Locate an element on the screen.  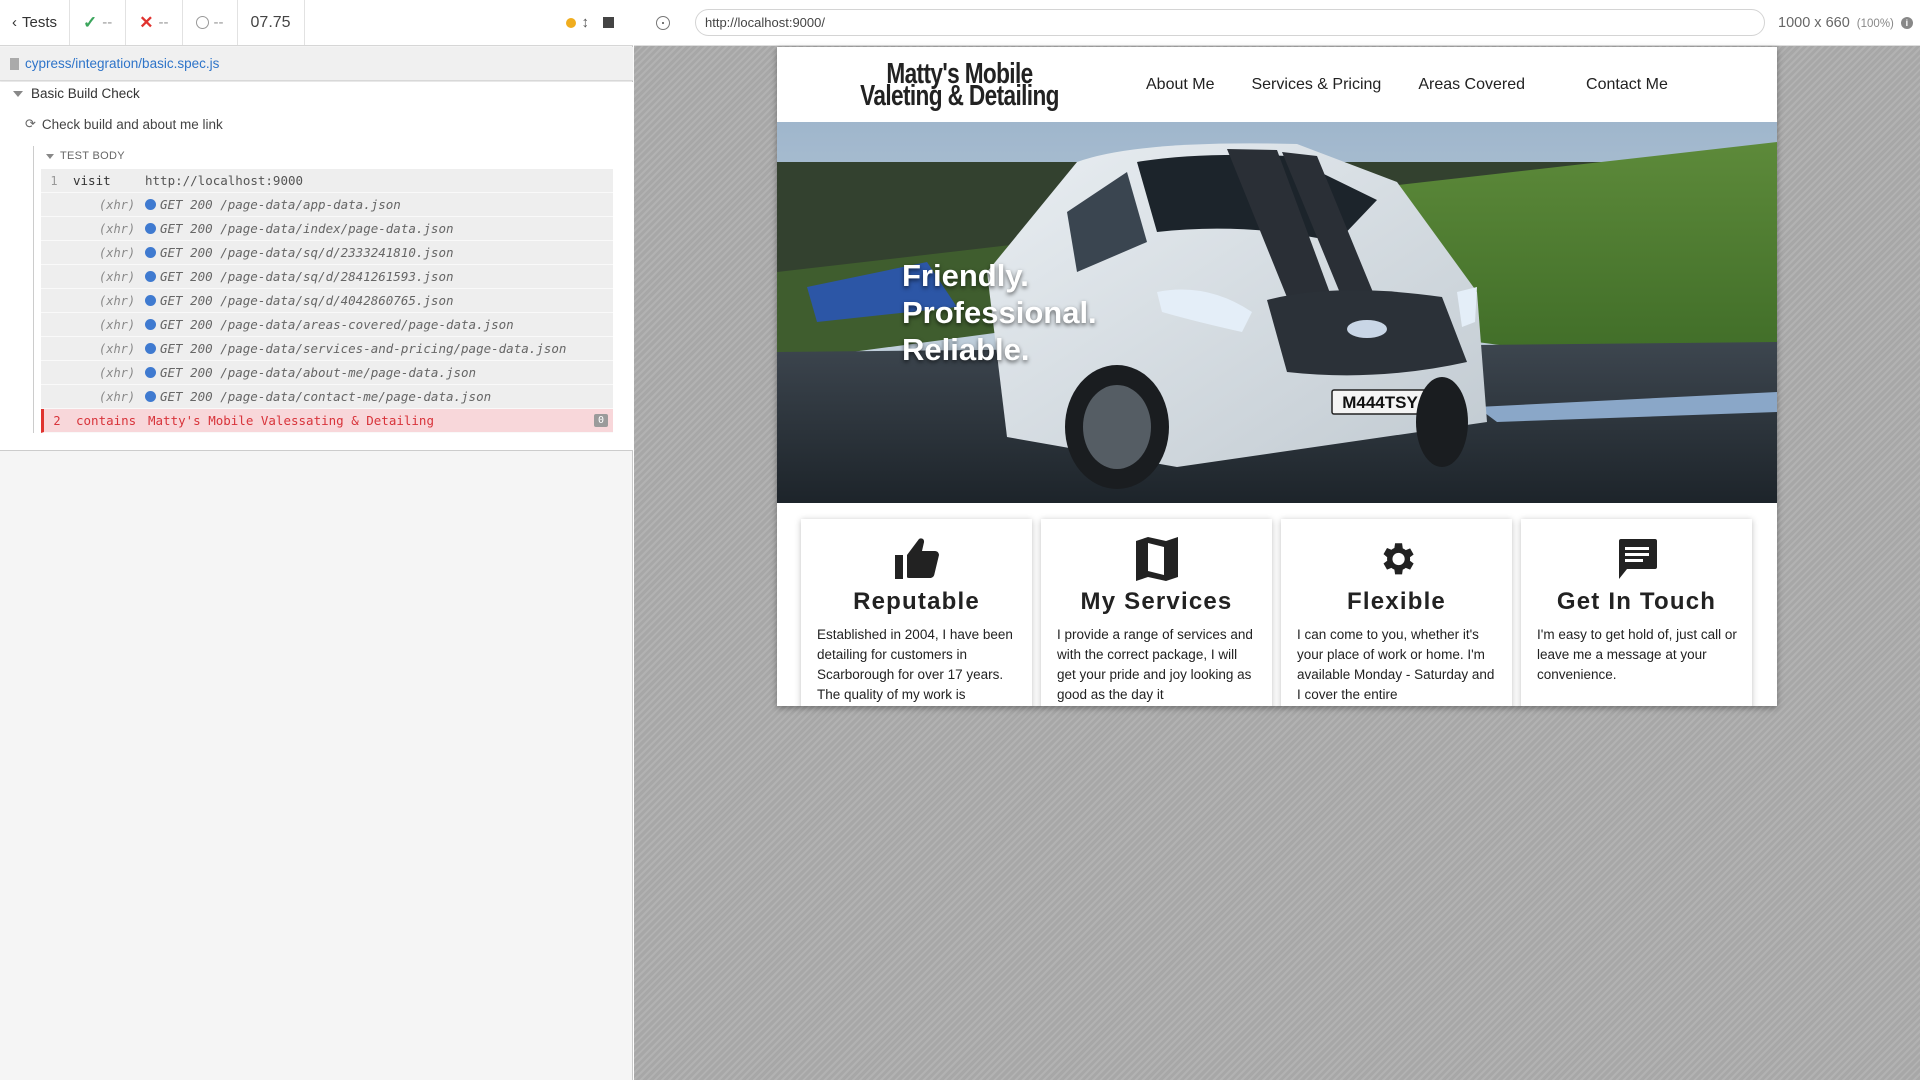
nav-areas-covered: Areas Covered is located at coordinates (1471, 85).